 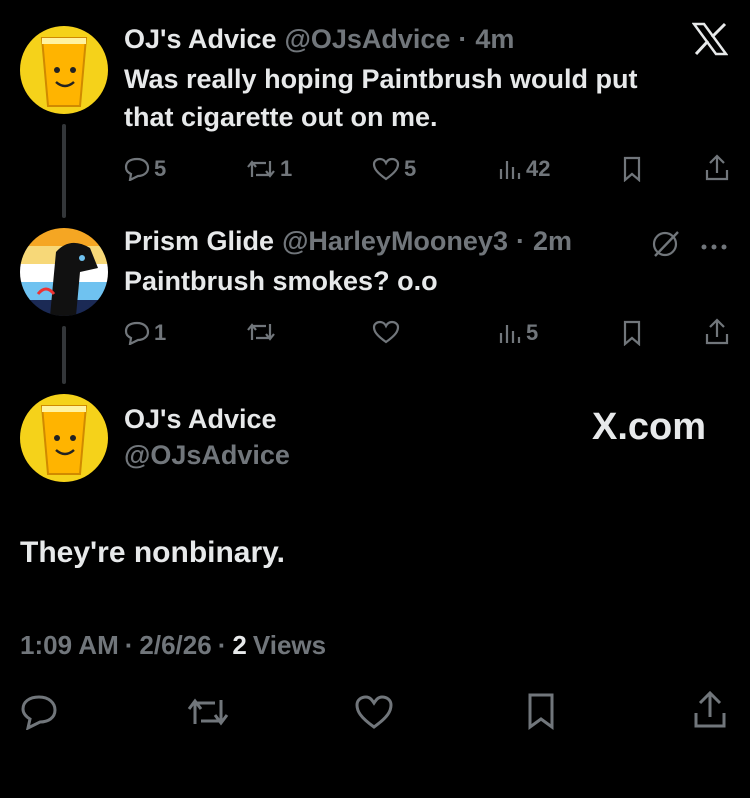 What do you see at coordinates (207, 455) in the screenshot?
I see `main-tweet-author-handle: @OJsAdvice` at bounding box center [207, 455].